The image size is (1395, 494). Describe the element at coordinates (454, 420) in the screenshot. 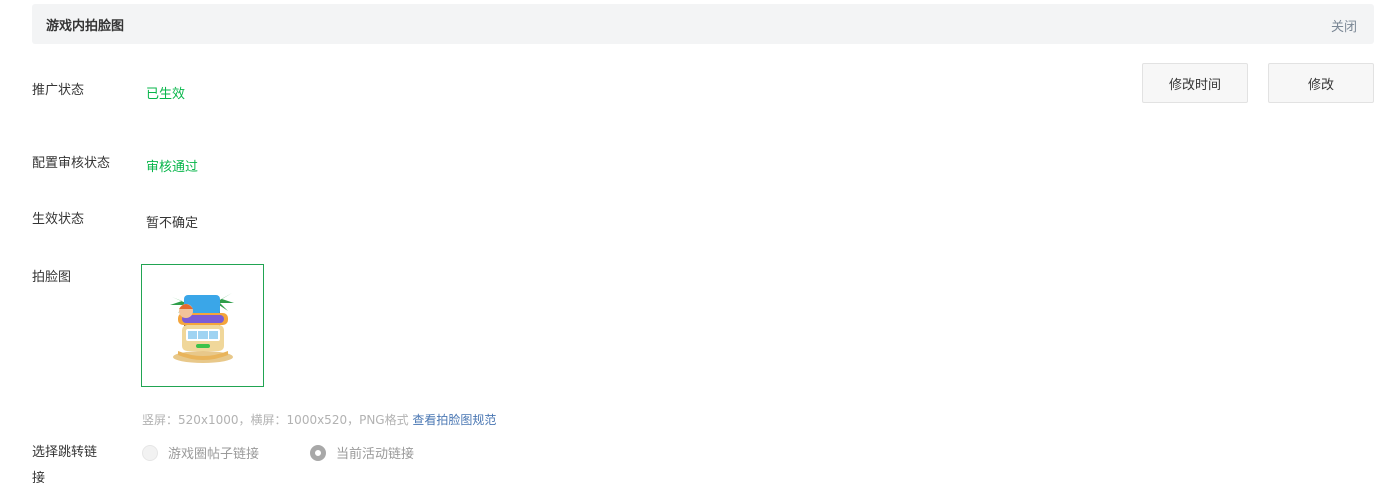

I see `image-spec-link: 查看拍脸图规范` at that location.